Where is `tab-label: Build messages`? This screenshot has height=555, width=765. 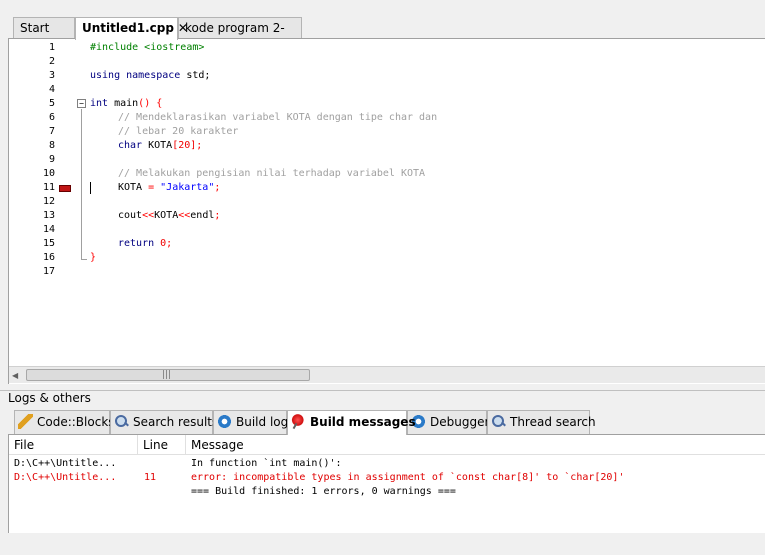
tab-label: Build messages is located at coordinates (363, 422).